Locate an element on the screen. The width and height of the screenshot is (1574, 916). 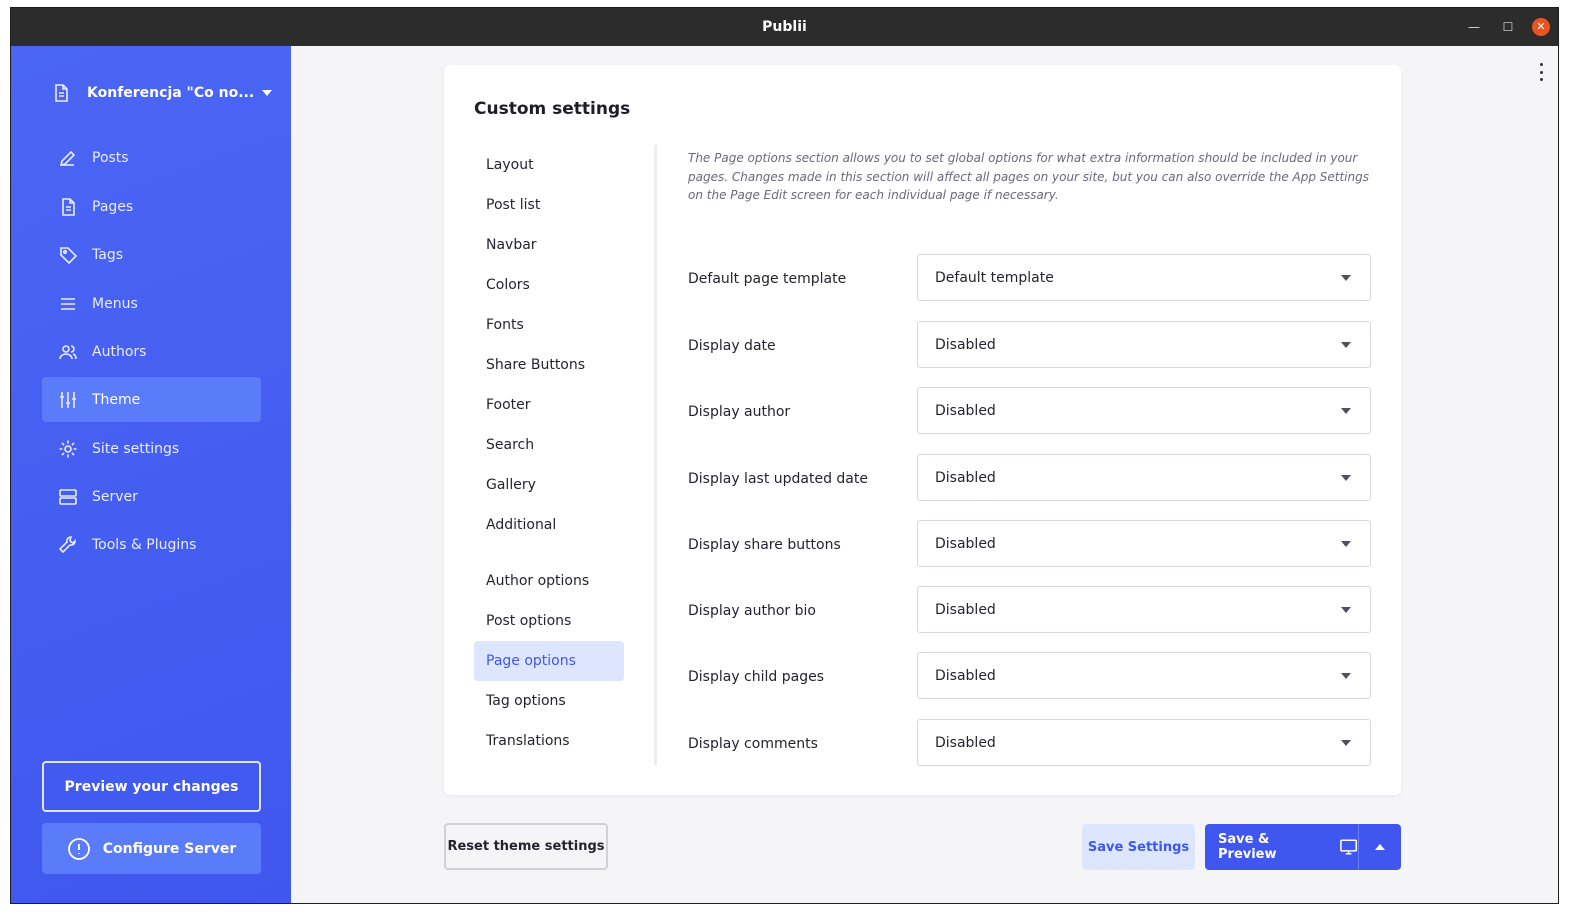
monitor-icon is located at coordinates (1348, 847).